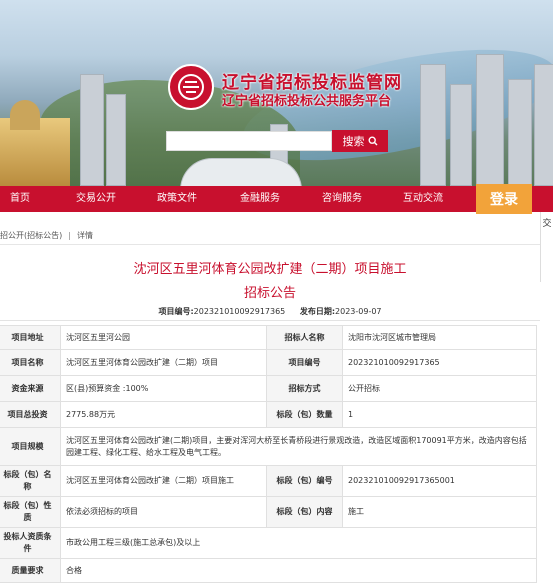  I want to click on publish-date-value: 2023-09-07, so click(358, 311).